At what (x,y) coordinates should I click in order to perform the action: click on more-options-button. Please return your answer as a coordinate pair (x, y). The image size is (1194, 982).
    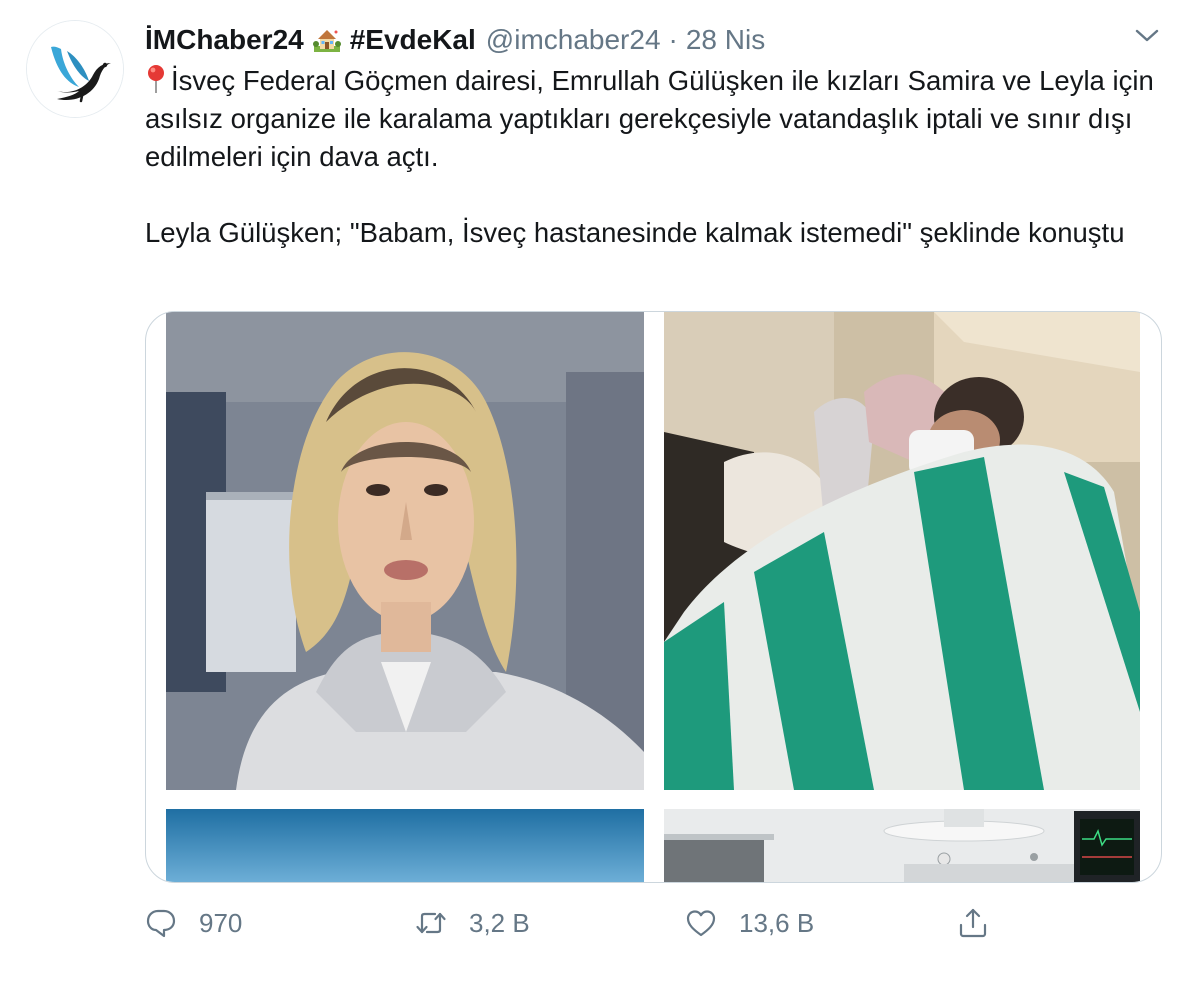
    Looking at the image, I should click on (1147, 36).